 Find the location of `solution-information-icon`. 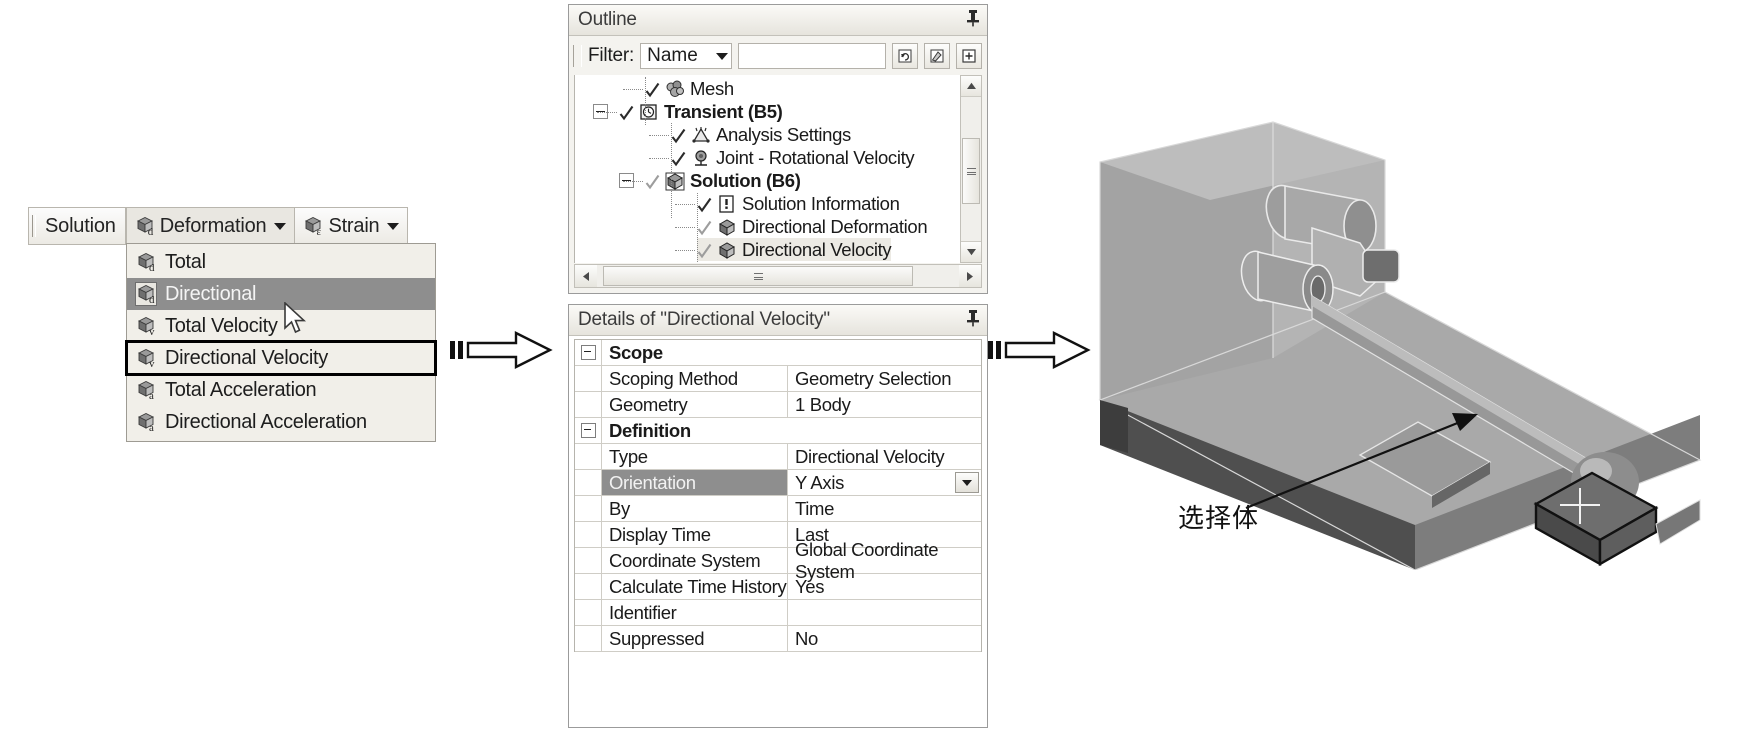

solution-information-icon is located at coordinates (727, 204).